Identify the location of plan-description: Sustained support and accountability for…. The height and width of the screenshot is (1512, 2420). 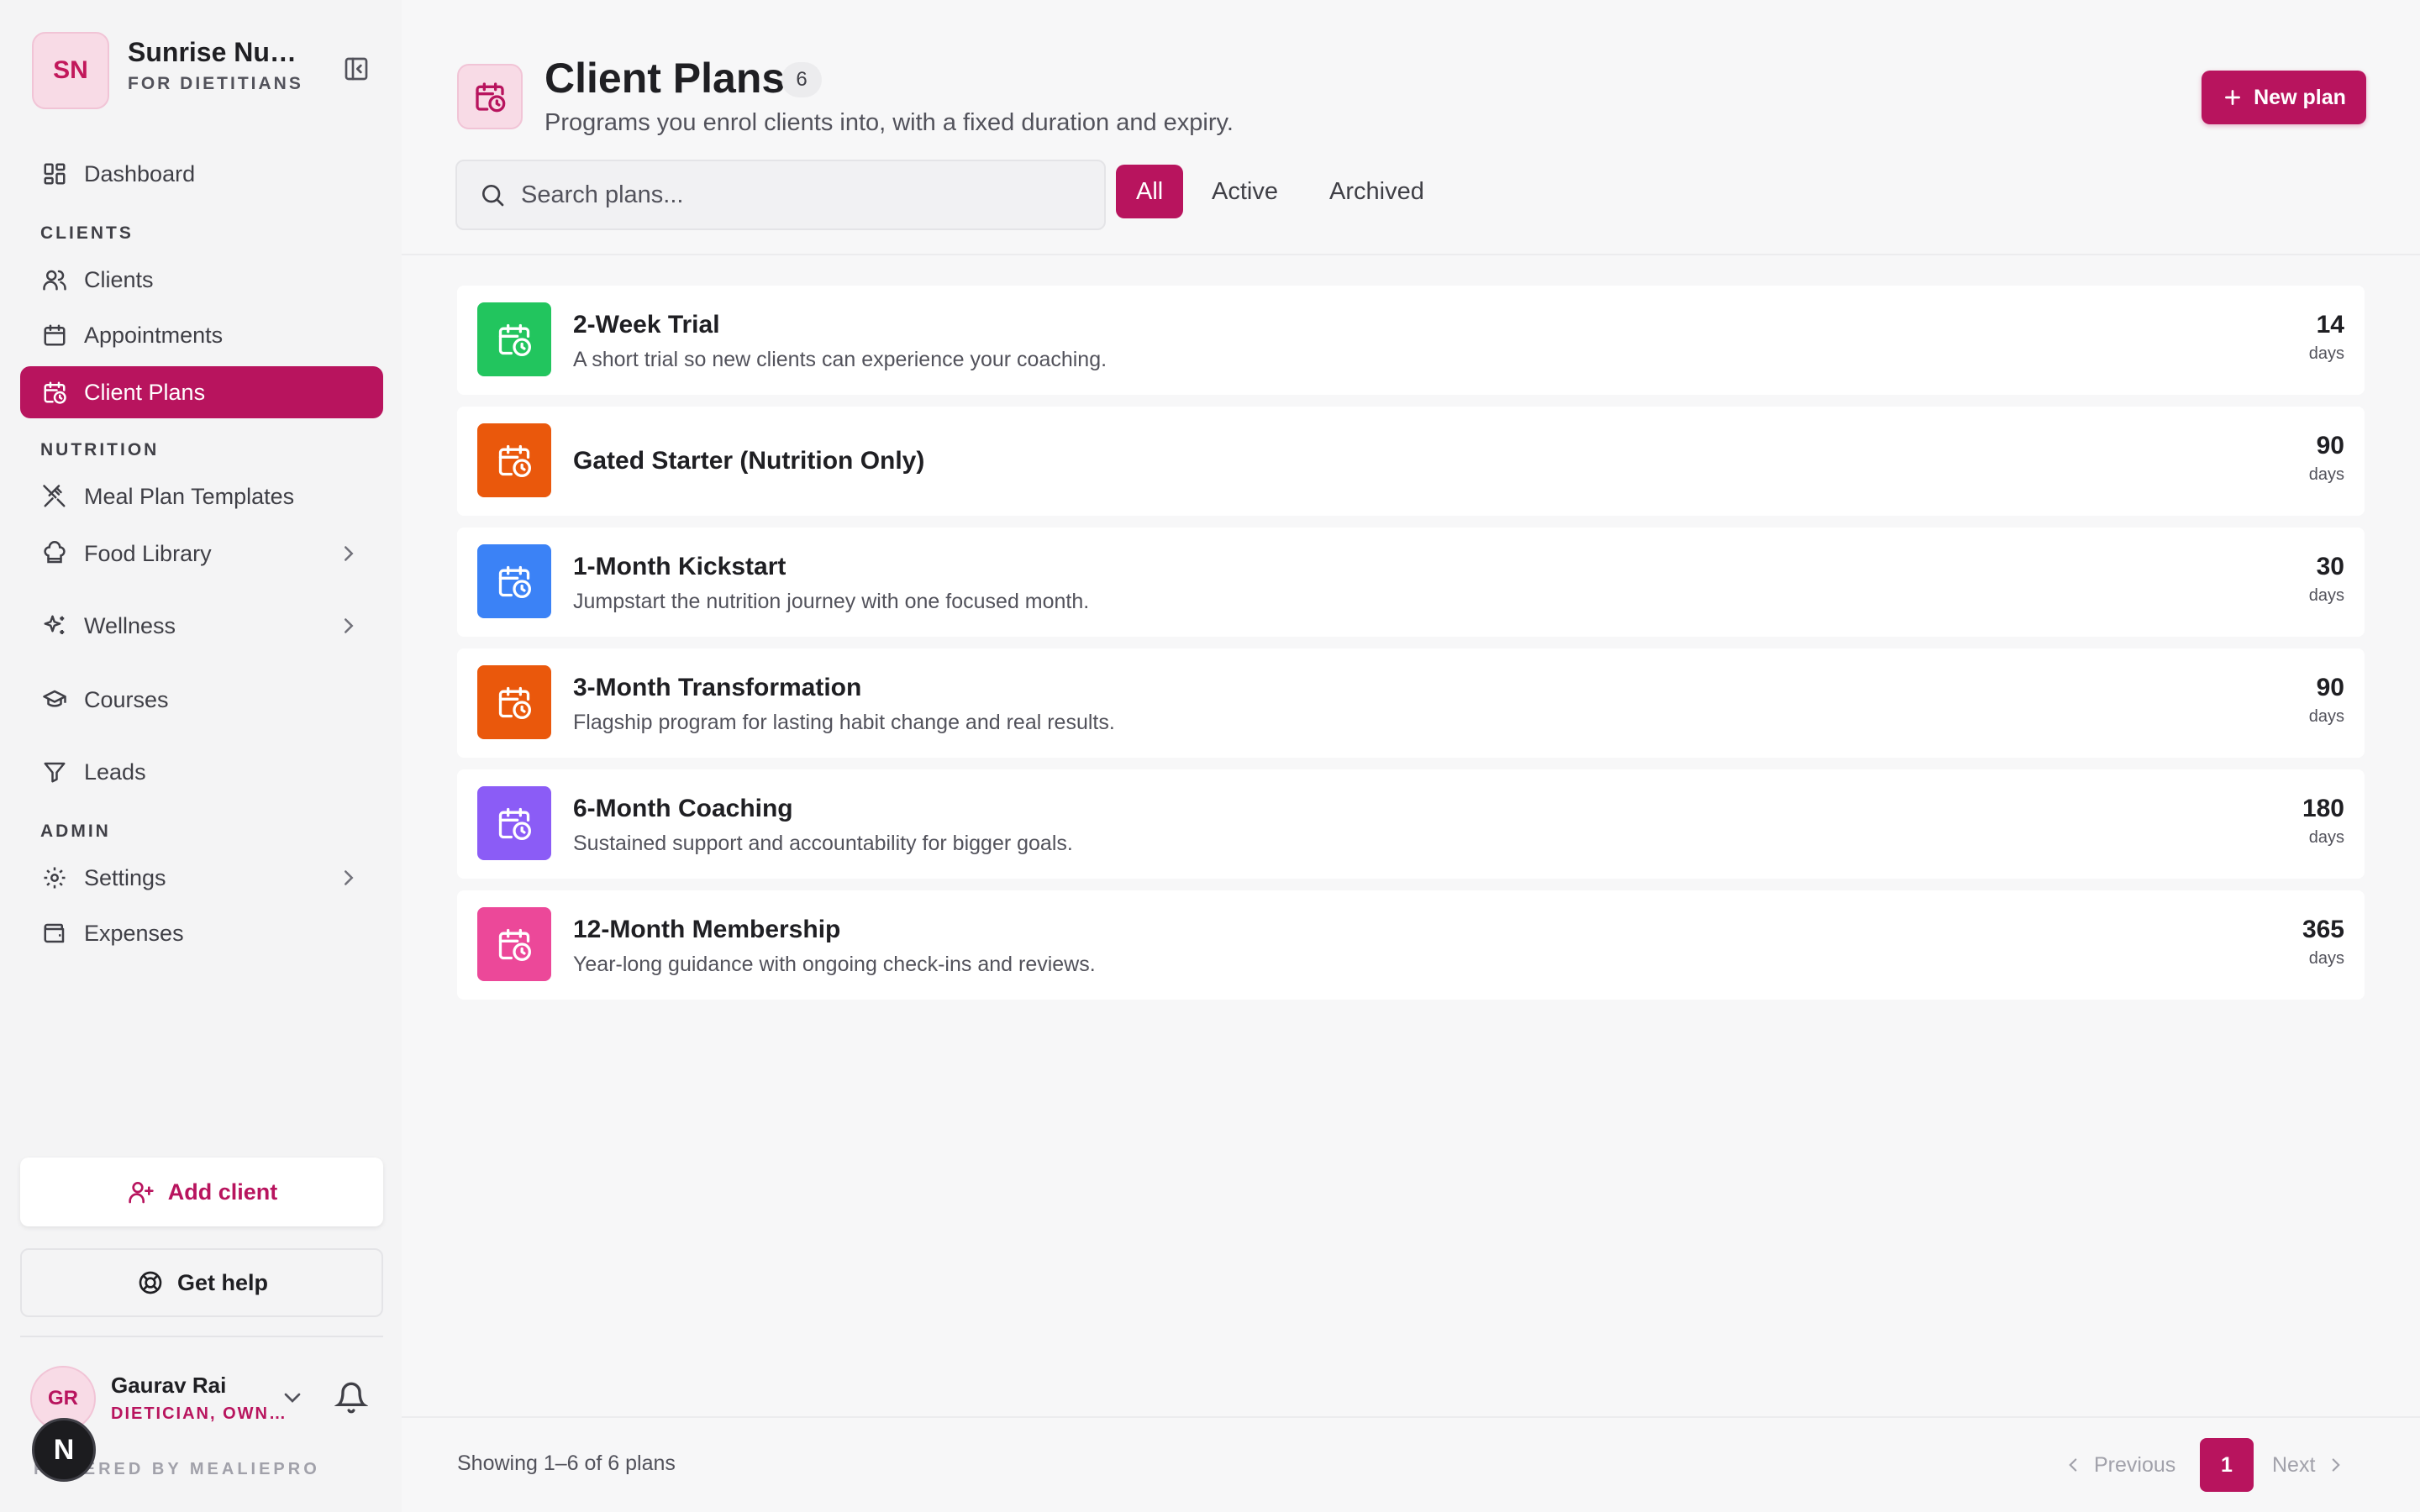
(823, 843).